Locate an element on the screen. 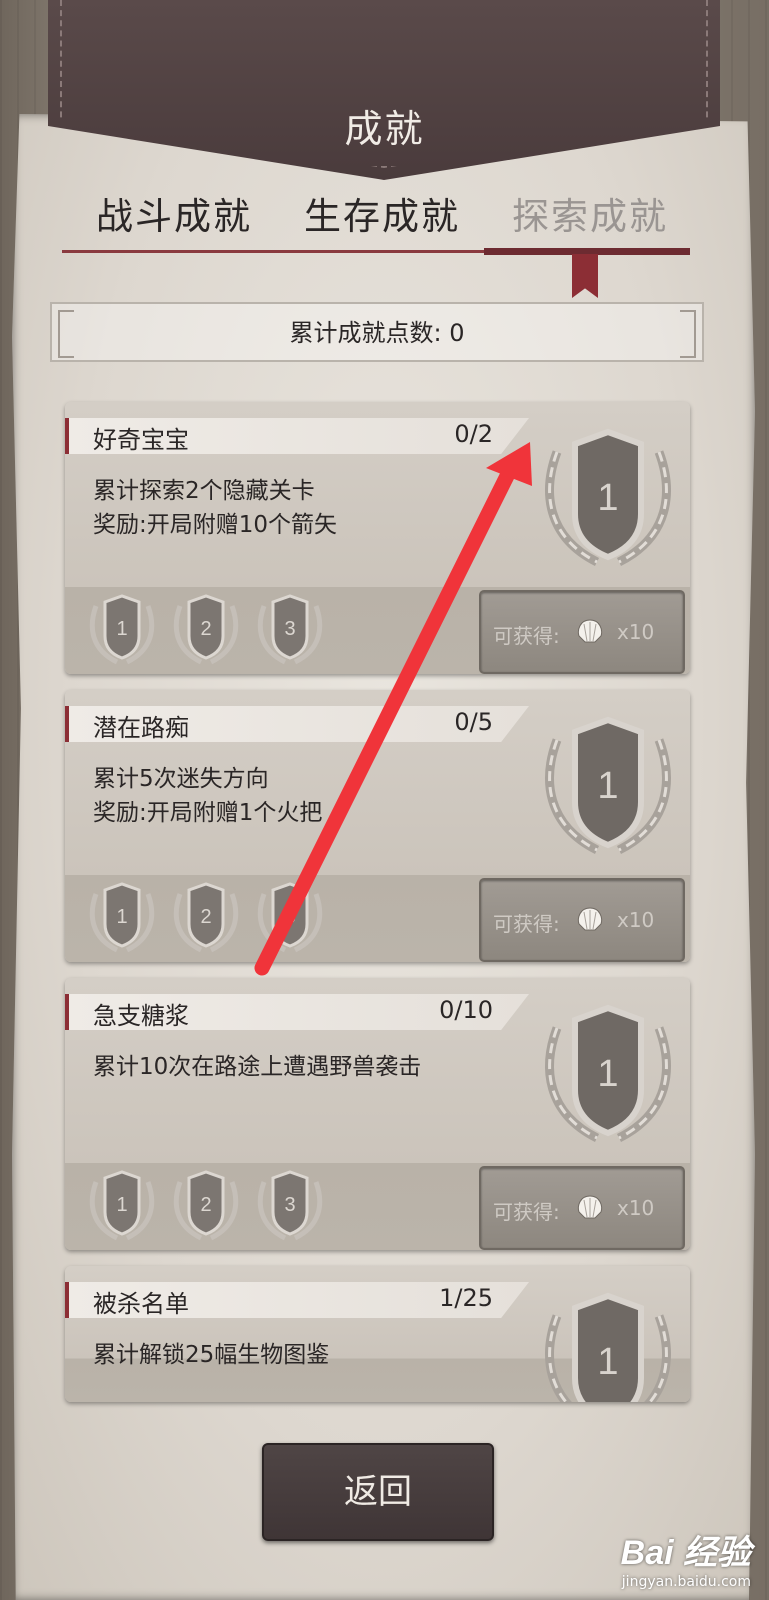 The image size is (769, 1600). page-title: 成就 is located at coordinates (384, 129).